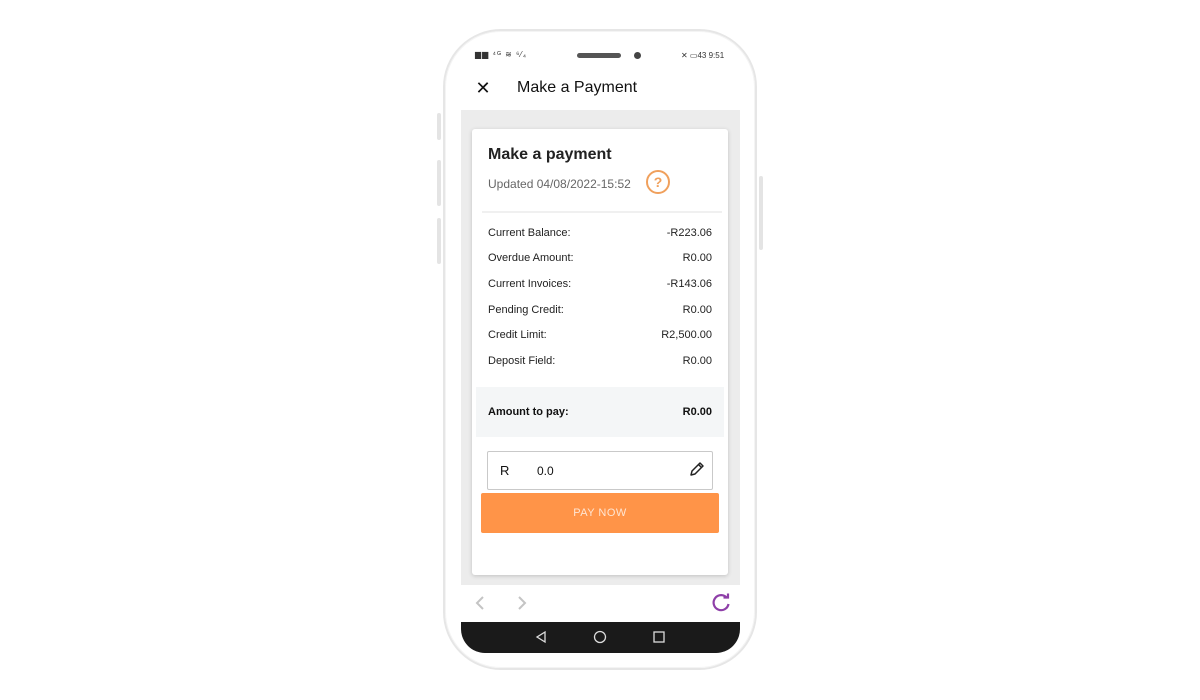  What do you see at coordinates (659, 637) in the screenshot?
I see `android-recents-icon` at bounding box center [659, 637].